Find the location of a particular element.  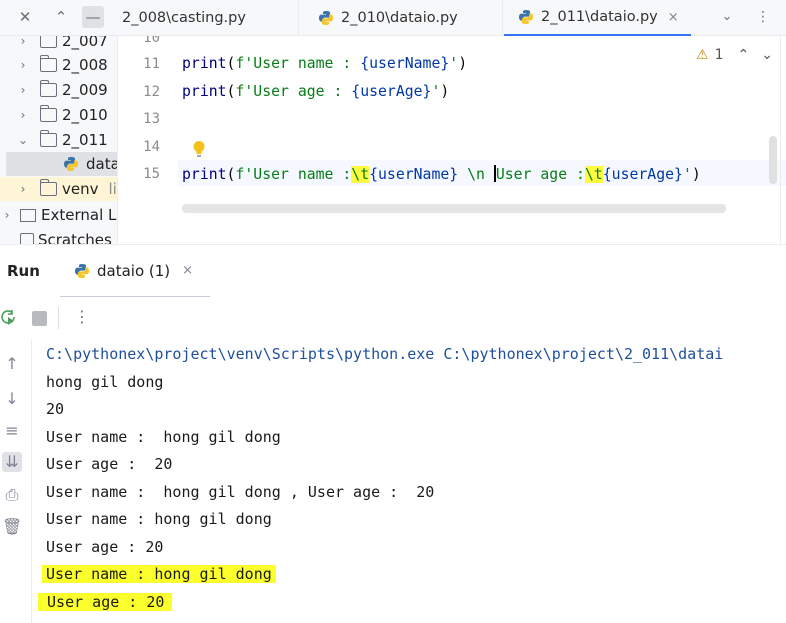

warning-icon: ⚠ is located at coordinates (702, 55).